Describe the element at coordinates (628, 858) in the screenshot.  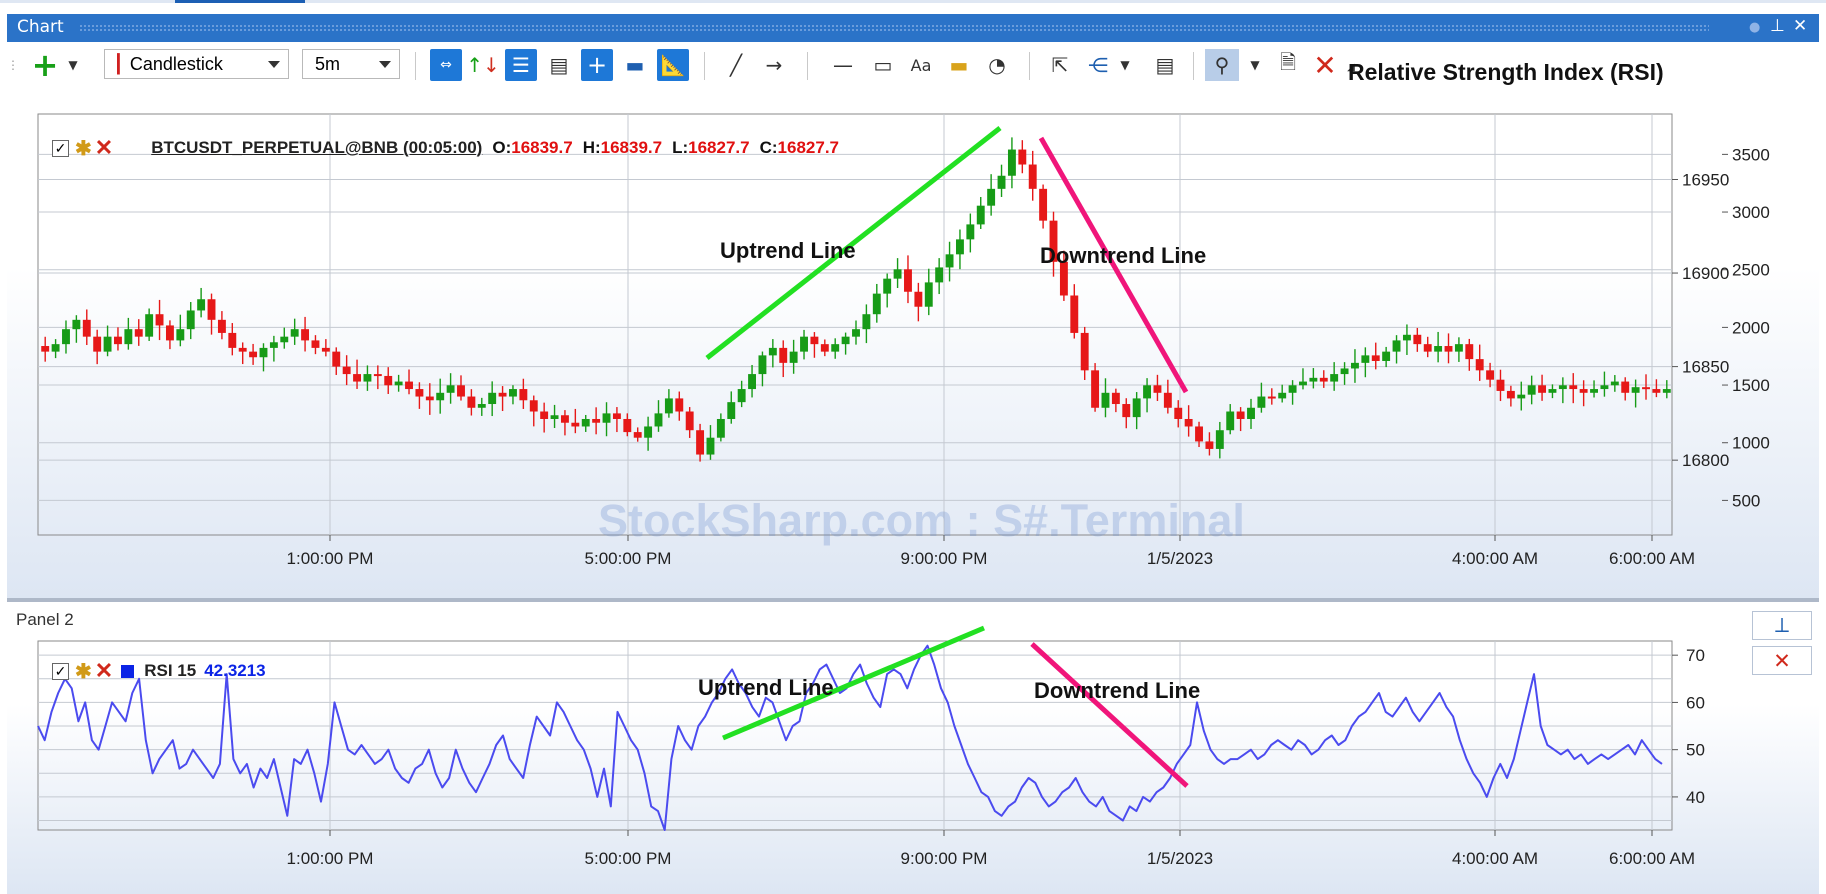
I see `rsi-x-tick-label: 5:00:00 PM` at that location.